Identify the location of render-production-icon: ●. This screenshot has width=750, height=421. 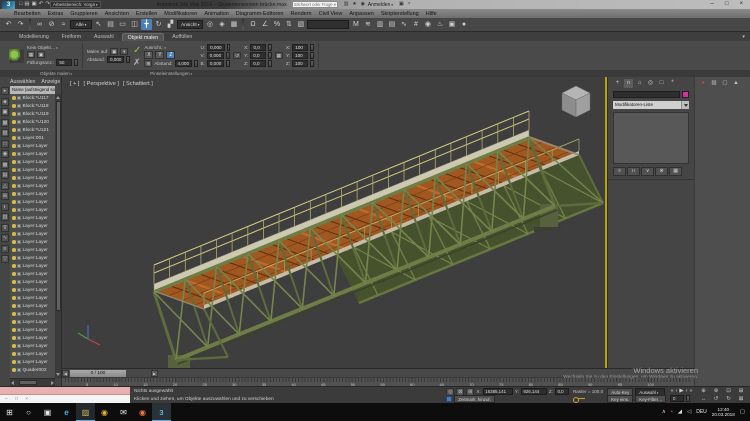
(463, 24).